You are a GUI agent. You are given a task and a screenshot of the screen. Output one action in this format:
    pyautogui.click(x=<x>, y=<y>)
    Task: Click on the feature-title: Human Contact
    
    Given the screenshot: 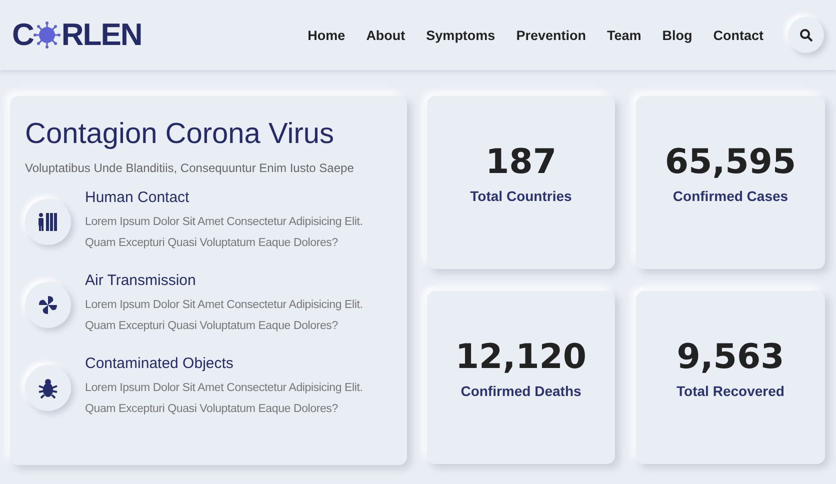 What is the action you would take?
    pyautogui.click(x=137, y=197)
    